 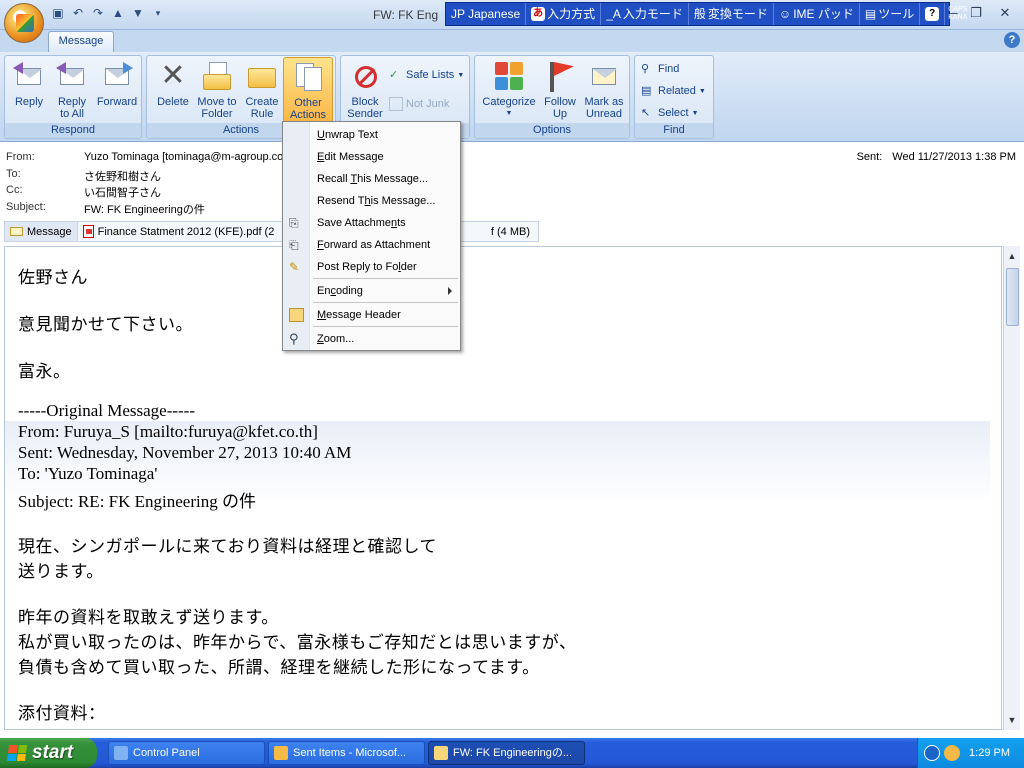 What do you see at coordinates (406, 15) in the screenshot?
I see `window-title: FW: FK Eng` at bounding box center [406, 15].